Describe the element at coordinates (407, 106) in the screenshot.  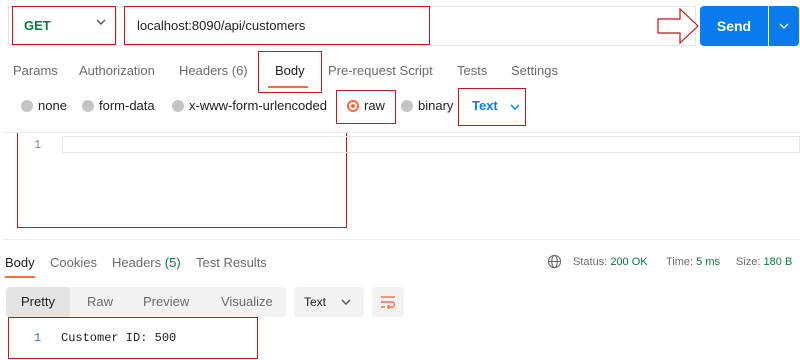
I see `radio-binary` at that location.